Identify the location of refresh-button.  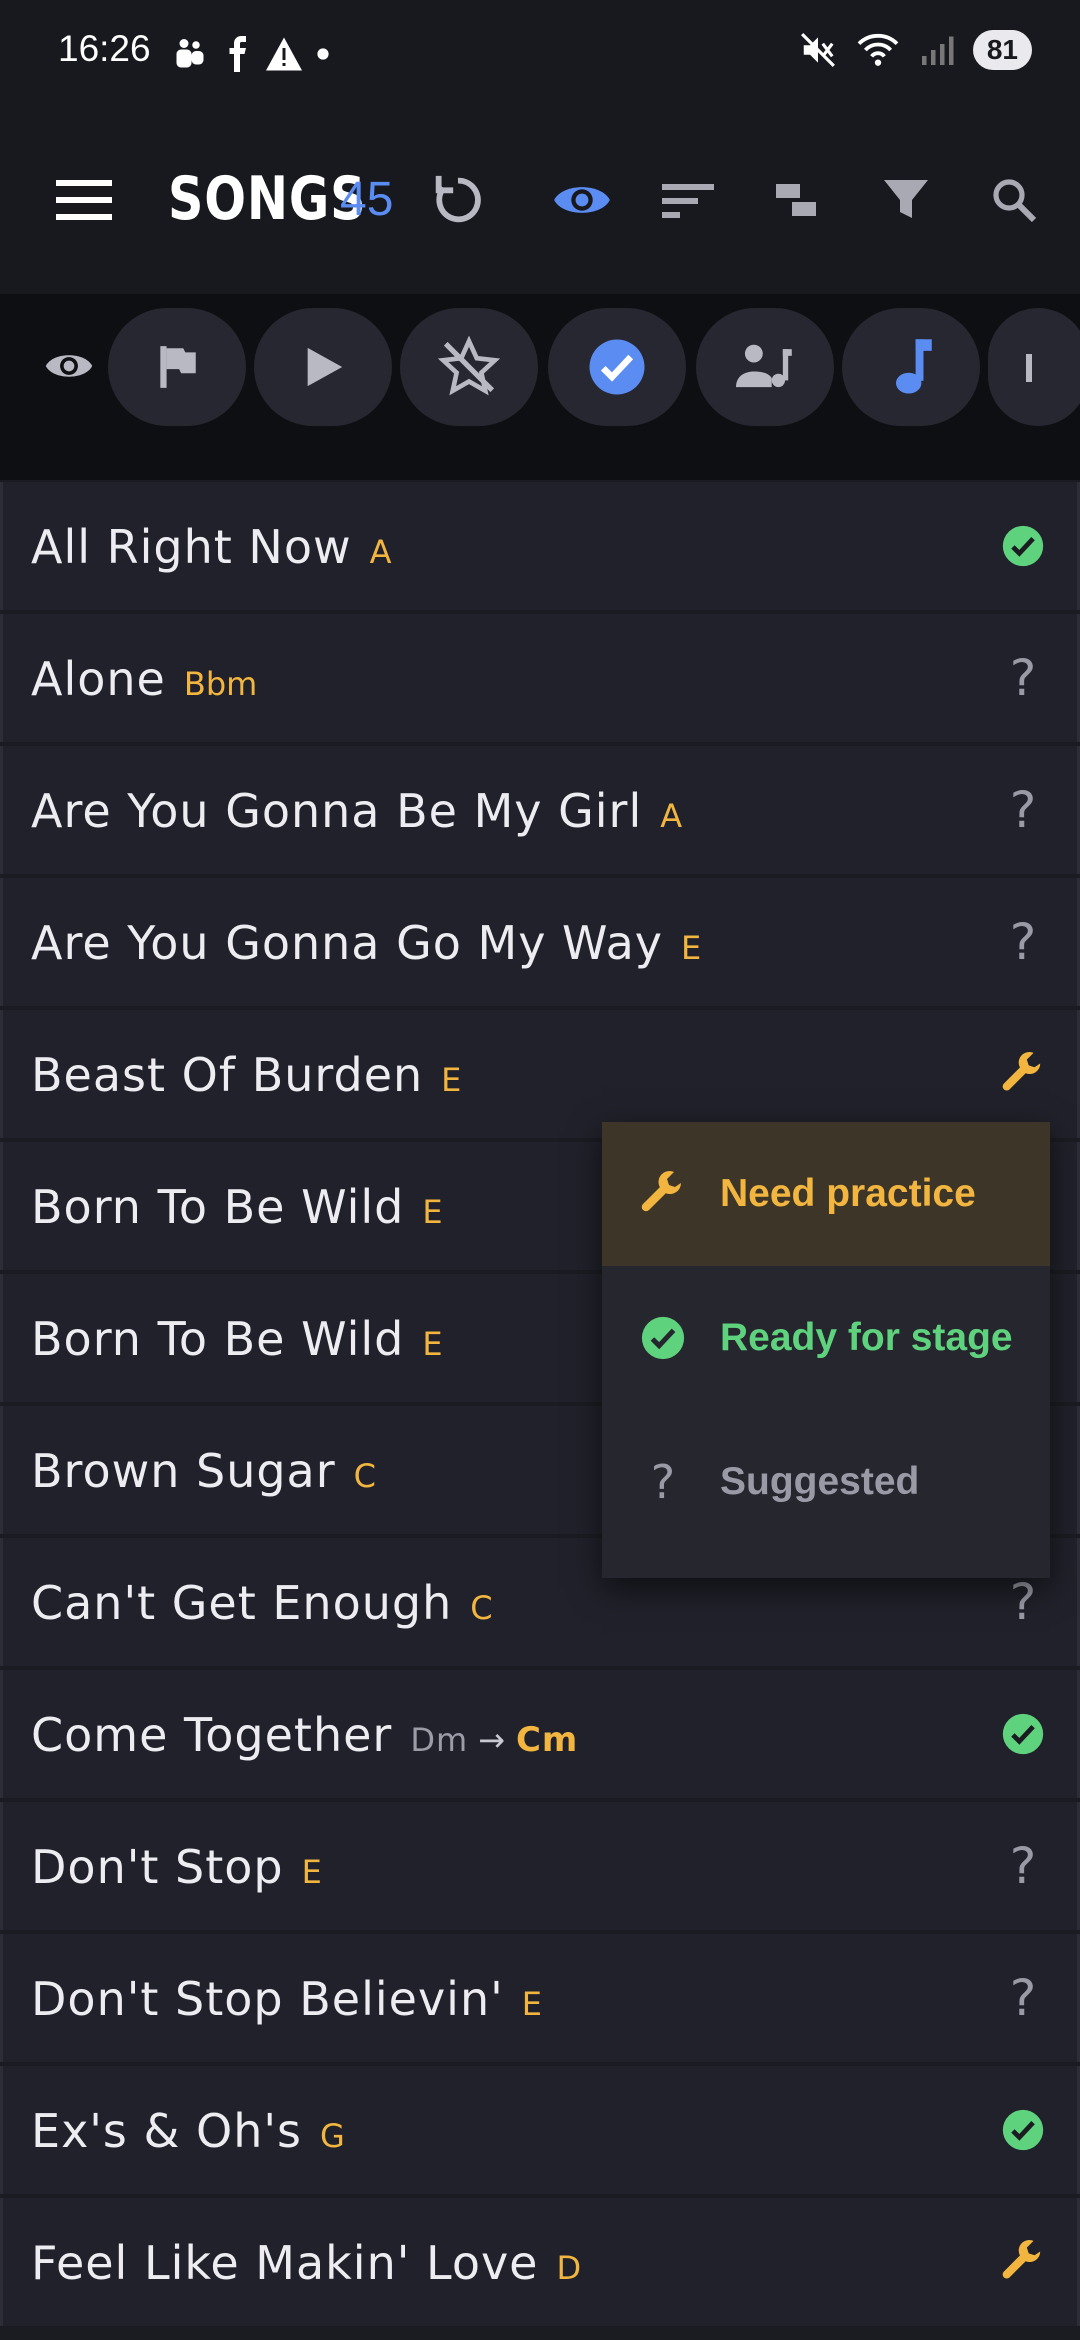
(458, 200).